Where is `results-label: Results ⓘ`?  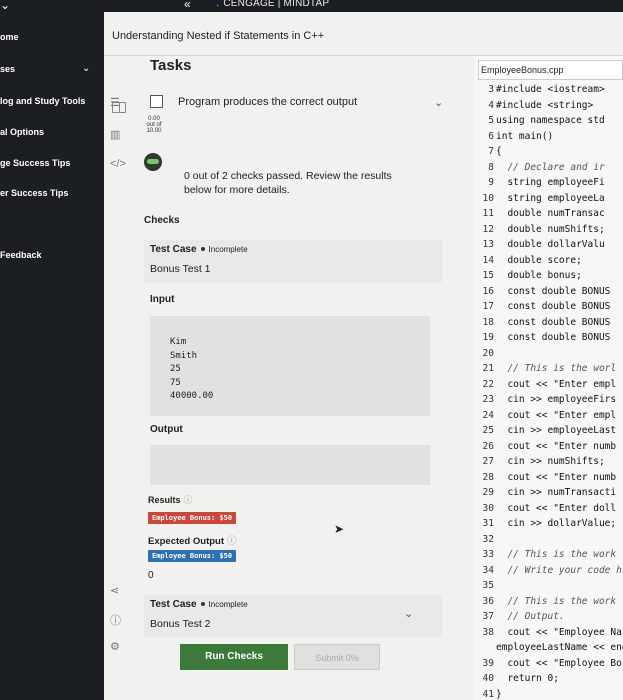 results-label: Results ⓘ is located at coordinates (170, 500).